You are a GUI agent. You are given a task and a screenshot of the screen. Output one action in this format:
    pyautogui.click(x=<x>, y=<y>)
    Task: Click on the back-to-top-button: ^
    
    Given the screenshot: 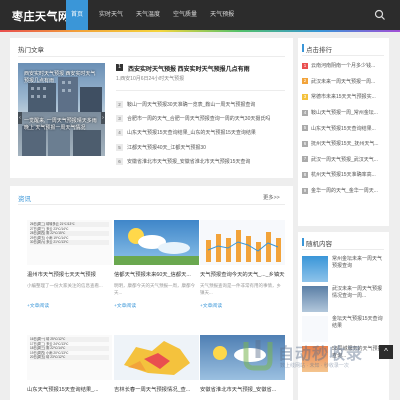 What is the action you would take?
    pyautogui.click(x=386, y=352)
    